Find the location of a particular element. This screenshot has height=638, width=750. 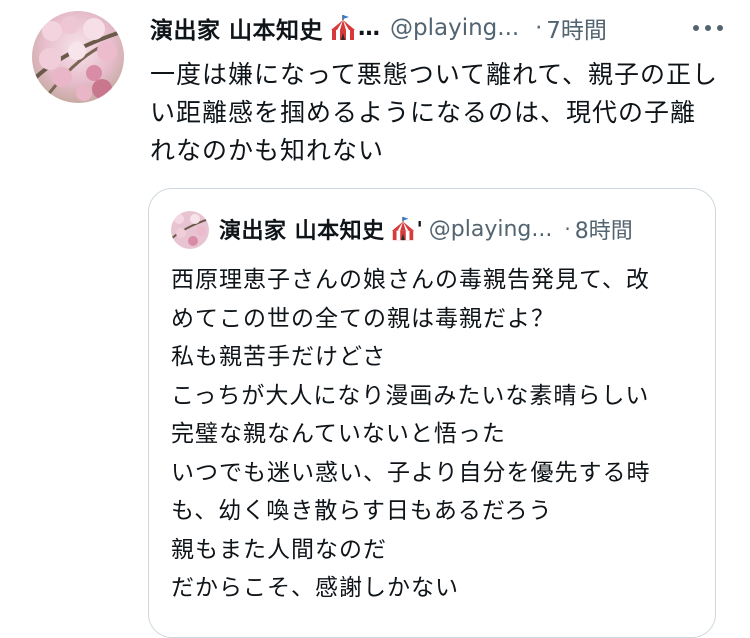

quoted-text-line: だからこそ、感謝しかない is located at coordinates (315, 588).